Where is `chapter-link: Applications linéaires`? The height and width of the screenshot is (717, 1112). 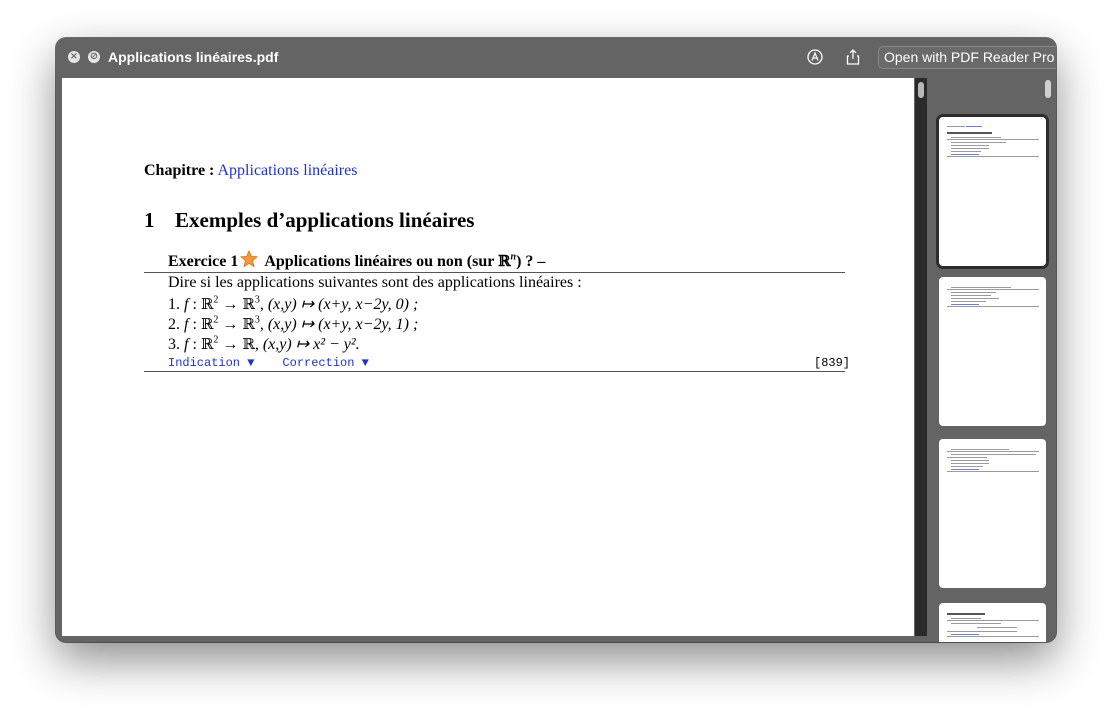
chapter-link: Applications linéaires is located at coordinates (288, 170).